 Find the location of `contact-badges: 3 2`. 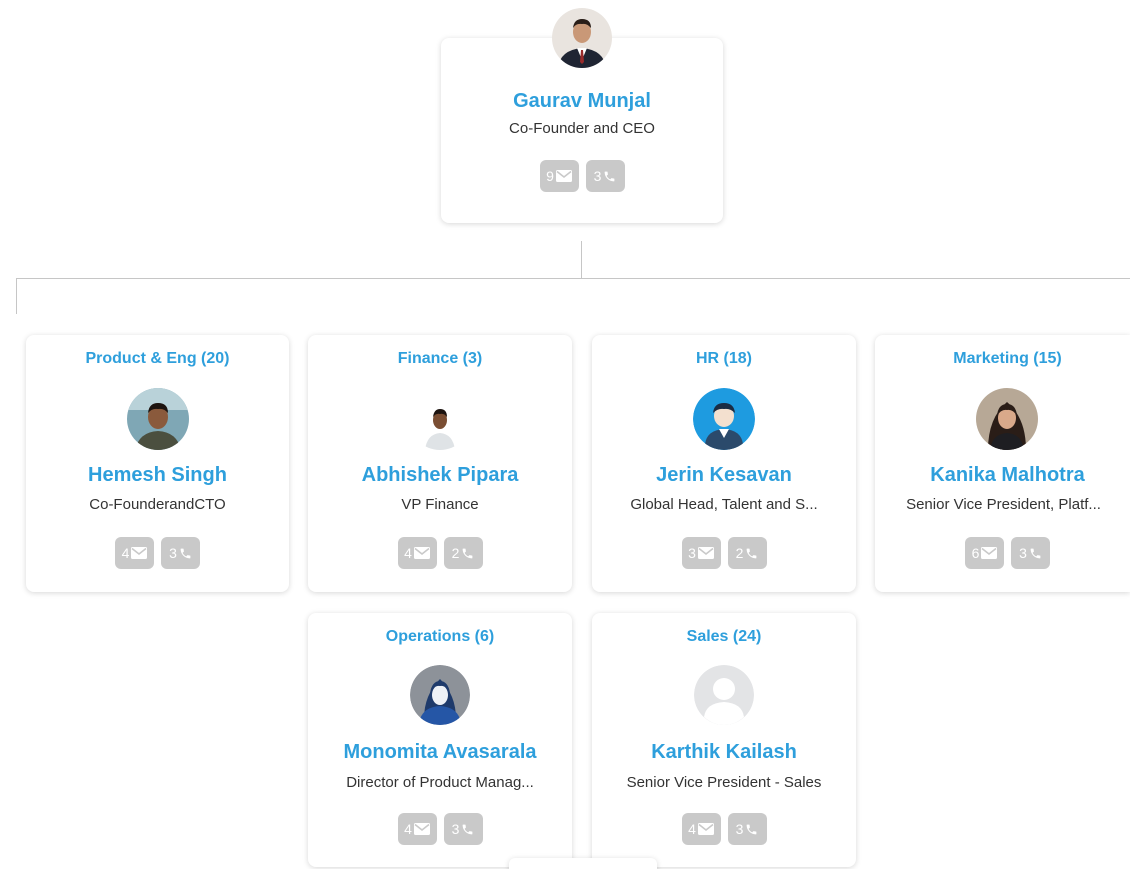

contact-badges: 3 2 is located at coordinates (724, 553).